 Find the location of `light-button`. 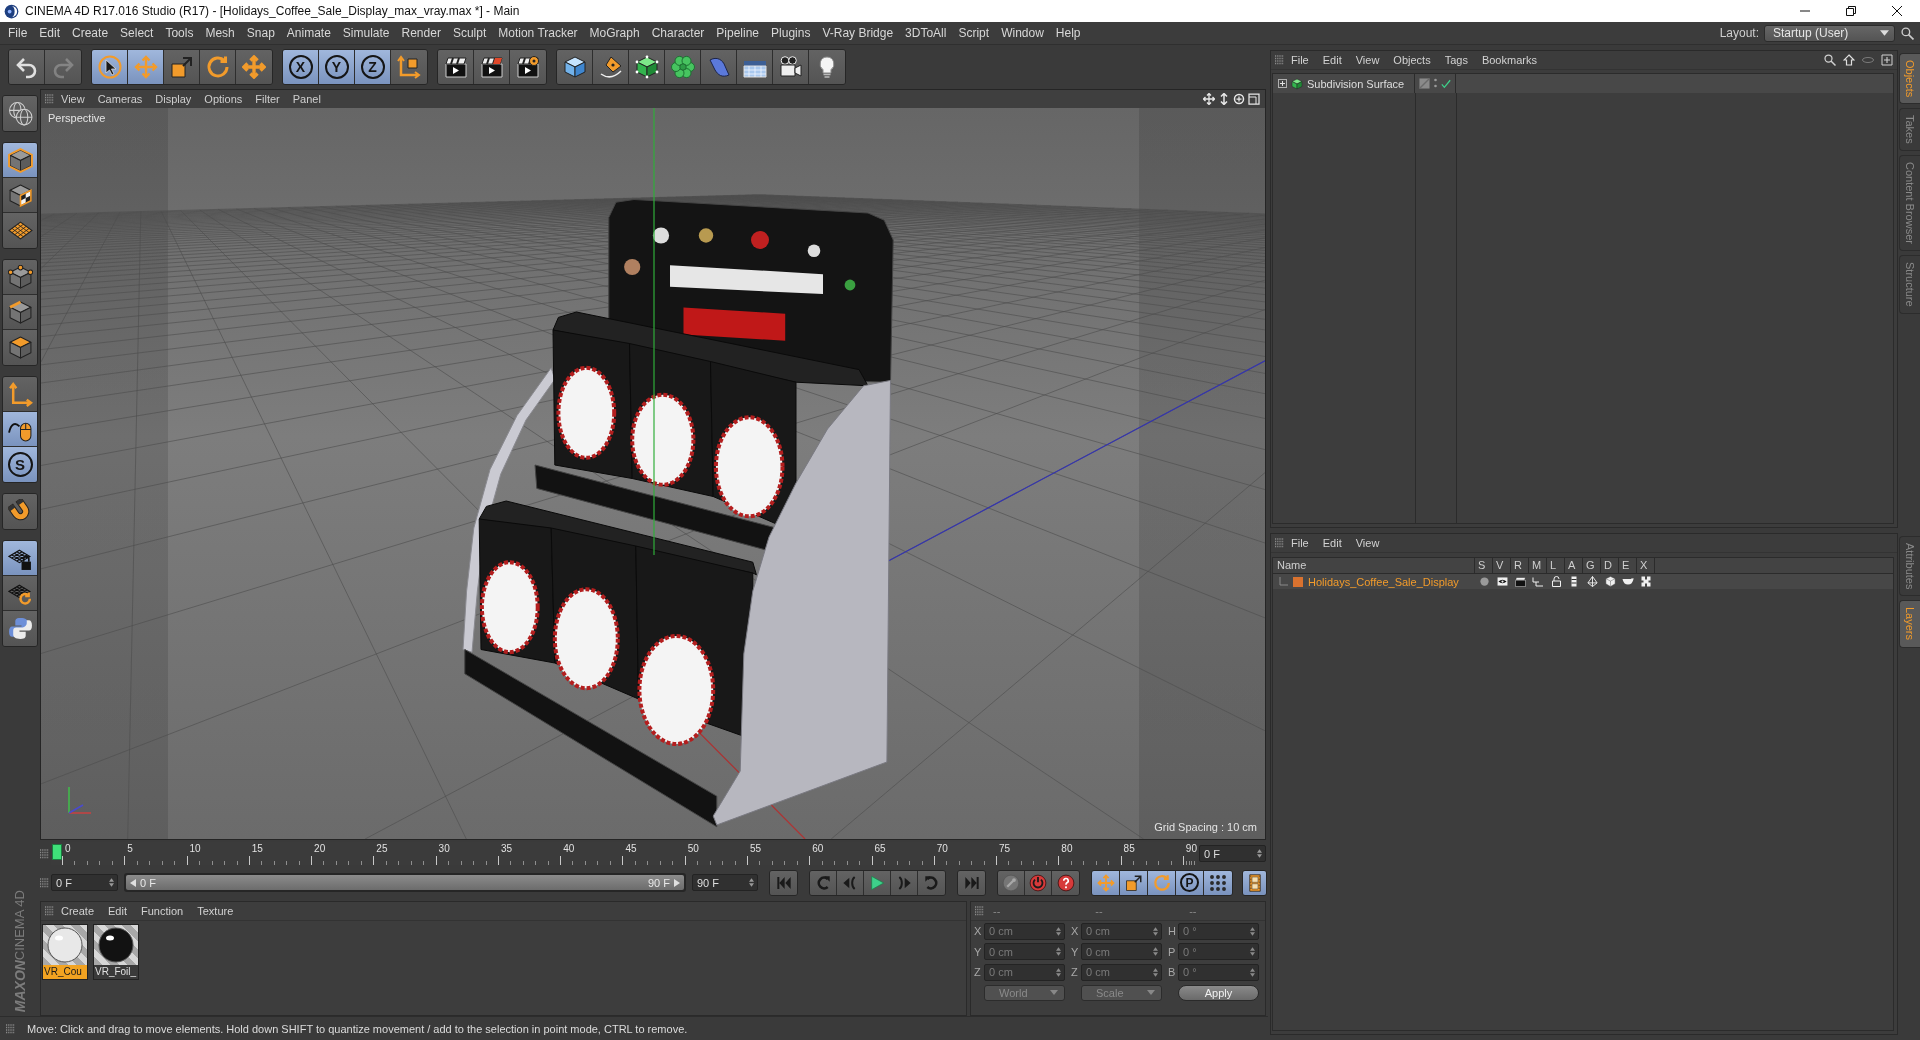

light-button is located at coordinates (827, 67).